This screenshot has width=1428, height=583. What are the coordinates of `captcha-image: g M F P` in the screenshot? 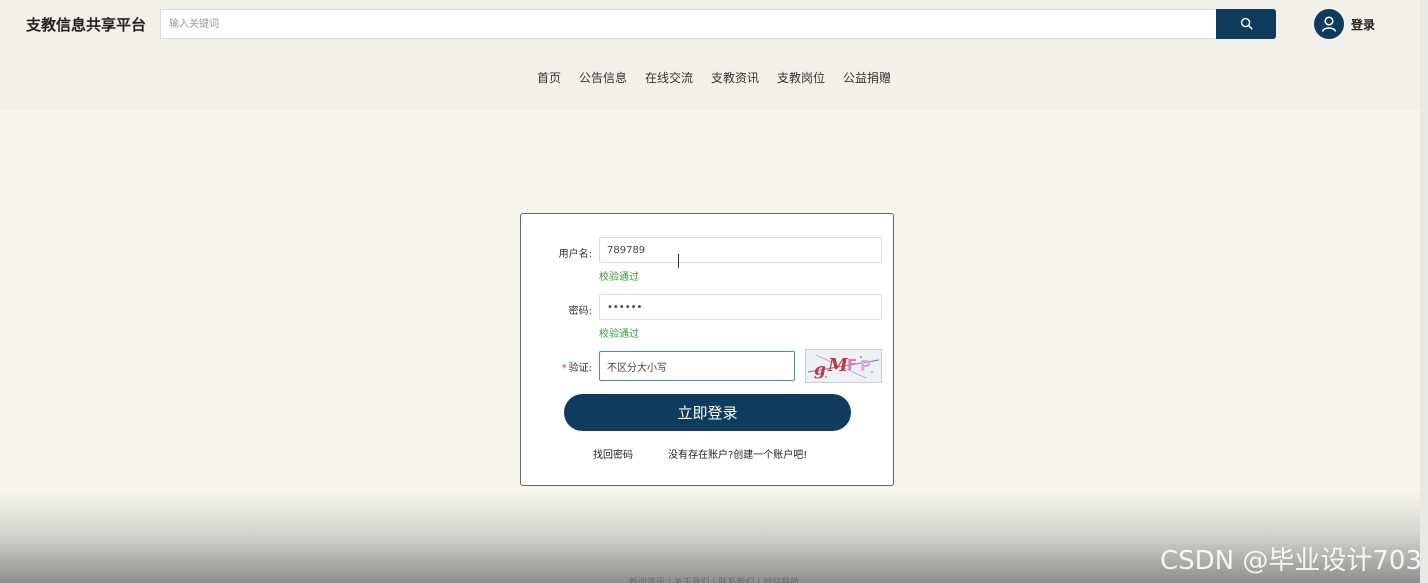 It's located at (843, 366).